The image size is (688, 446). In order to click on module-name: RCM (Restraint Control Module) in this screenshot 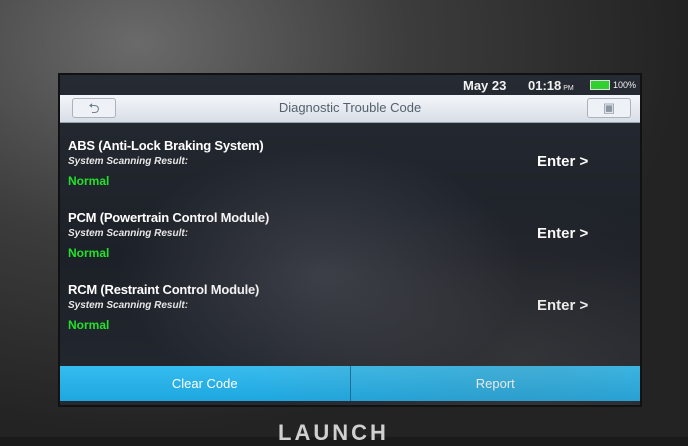, I will do `click(164, 289)`.